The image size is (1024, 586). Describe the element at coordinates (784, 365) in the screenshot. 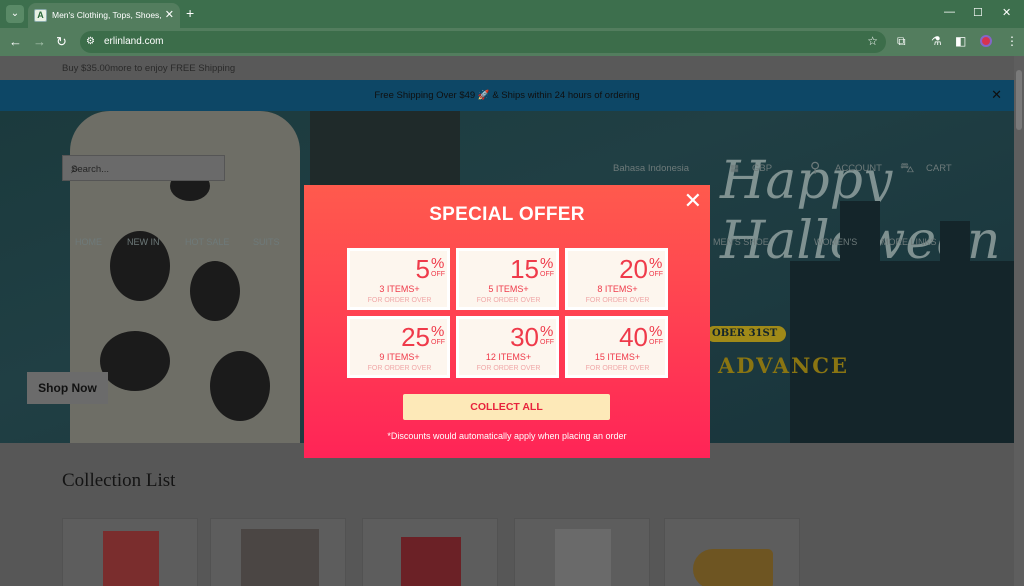

I see `advance-text: ADVANCE` at that location.